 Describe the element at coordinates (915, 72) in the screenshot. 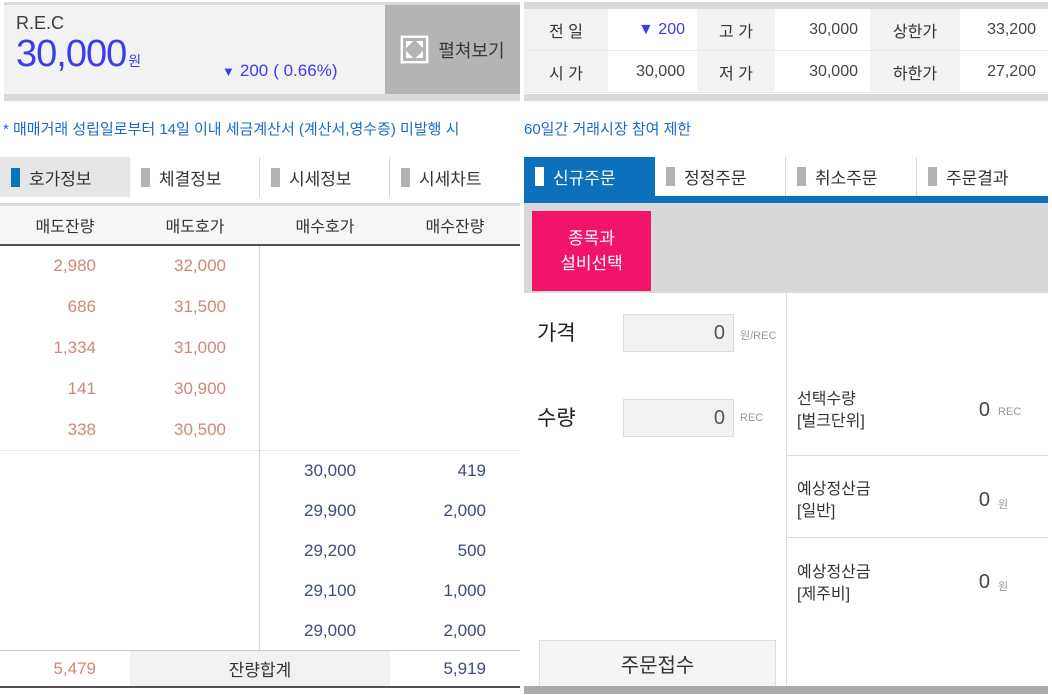

I see `summary-label: 하한가` at that location.